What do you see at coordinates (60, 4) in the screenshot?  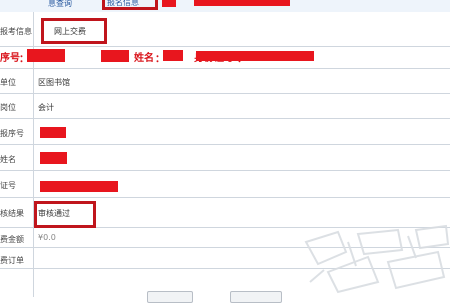 I see `header-tab-text: 息查询` at bounding box center [60, 4].